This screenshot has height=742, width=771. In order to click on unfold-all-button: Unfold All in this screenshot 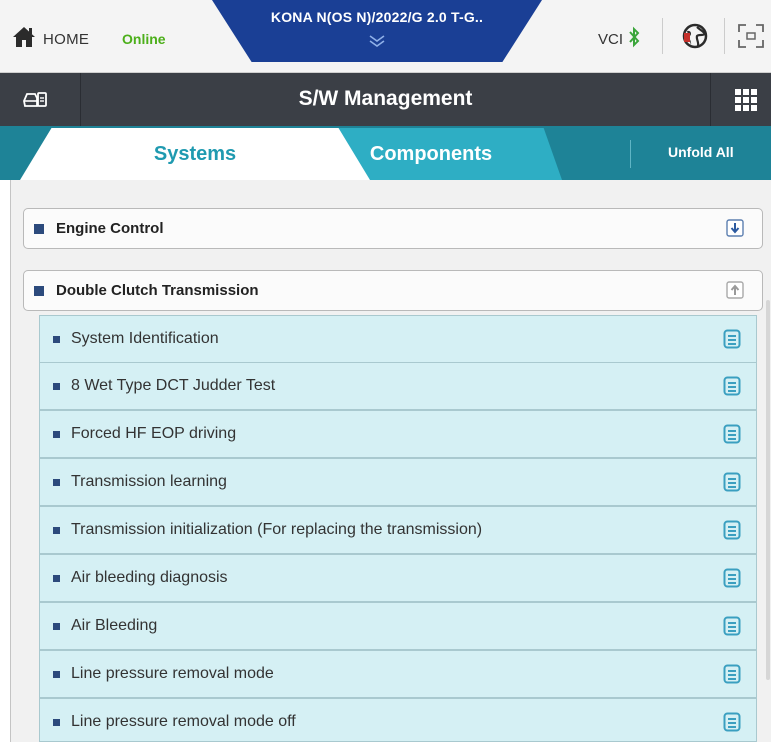, I will do `click(701, 152)`.